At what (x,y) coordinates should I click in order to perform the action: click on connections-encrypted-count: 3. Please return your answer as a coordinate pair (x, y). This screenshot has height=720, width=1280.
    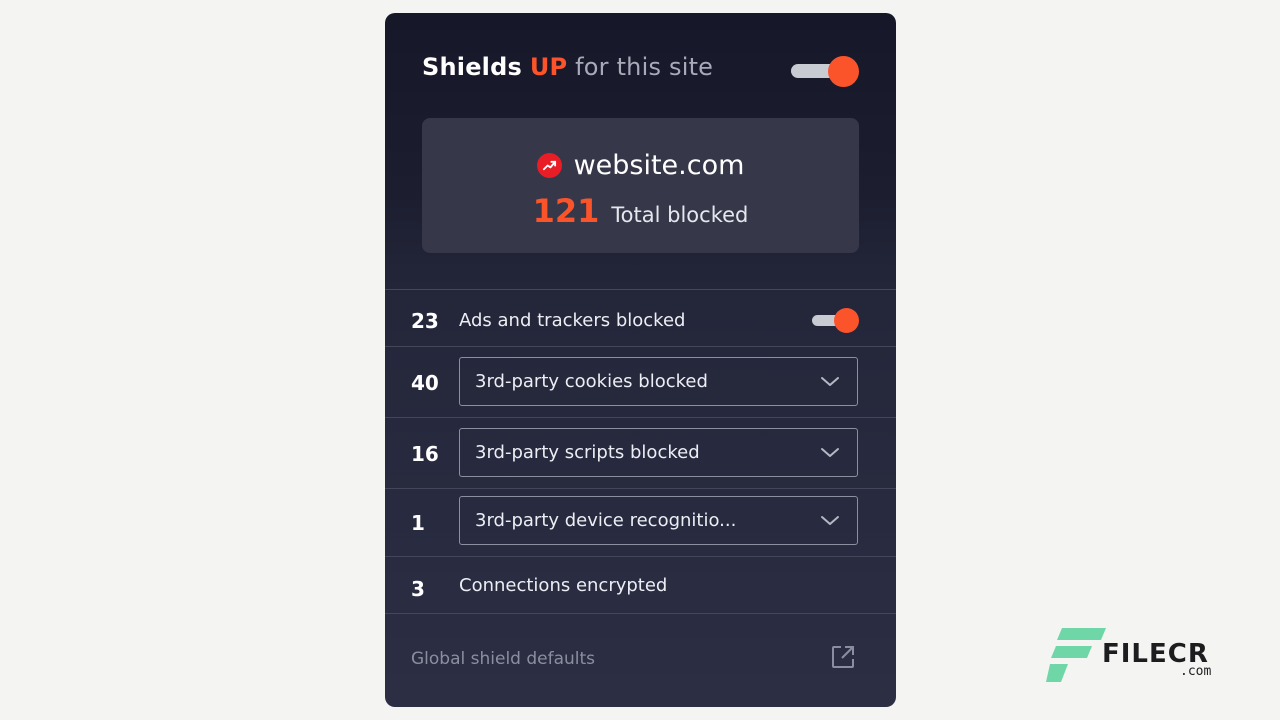
    Looking at the image, I should click on (418, 589).